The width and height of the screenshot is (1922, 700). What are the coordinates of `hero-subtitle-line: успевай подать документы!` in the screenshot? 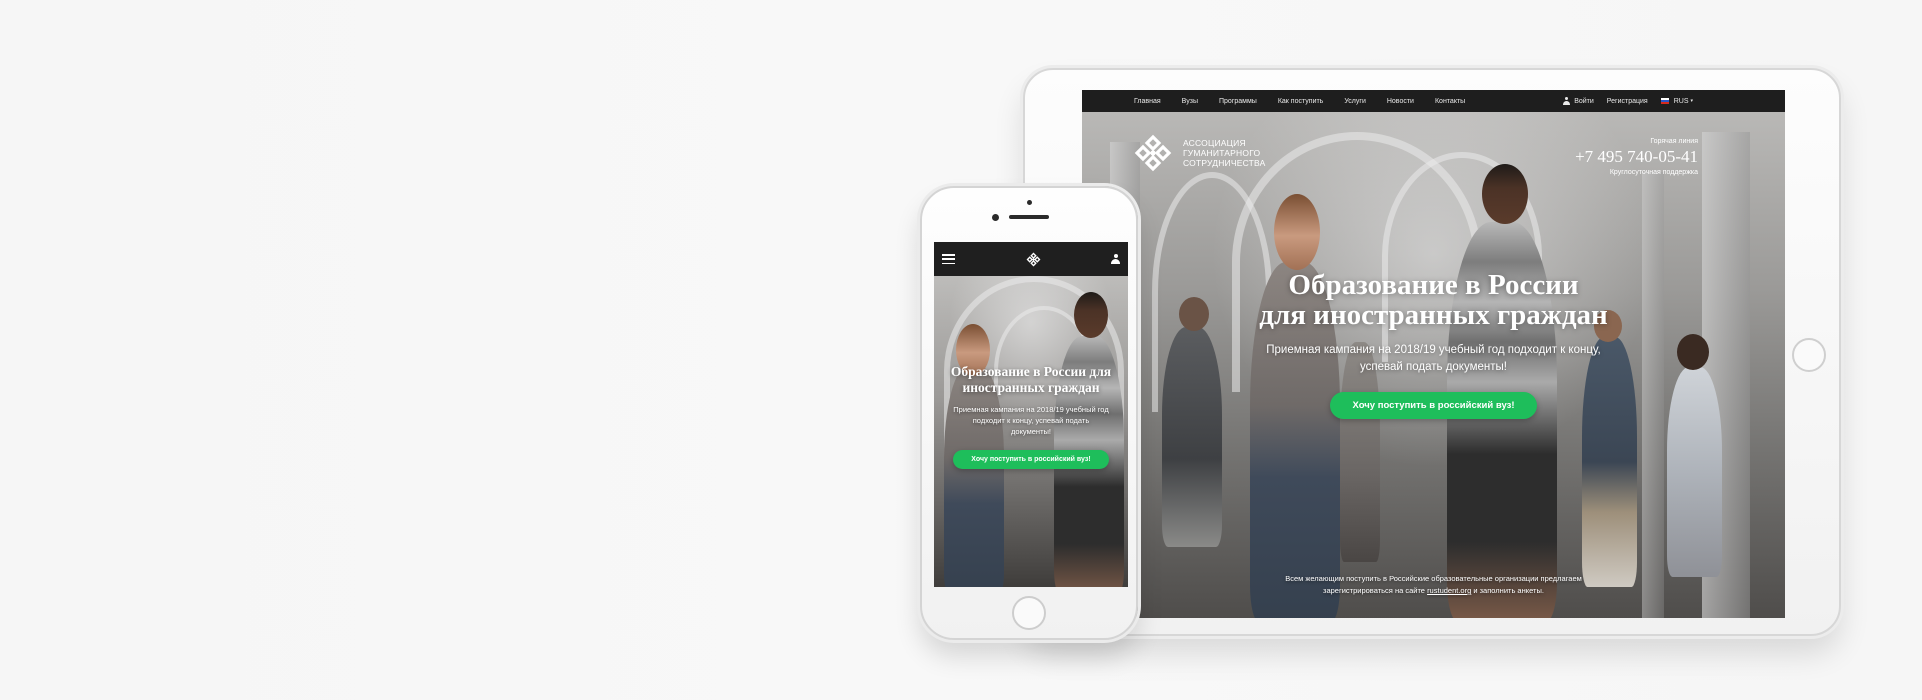 It's located at (1433, 367).